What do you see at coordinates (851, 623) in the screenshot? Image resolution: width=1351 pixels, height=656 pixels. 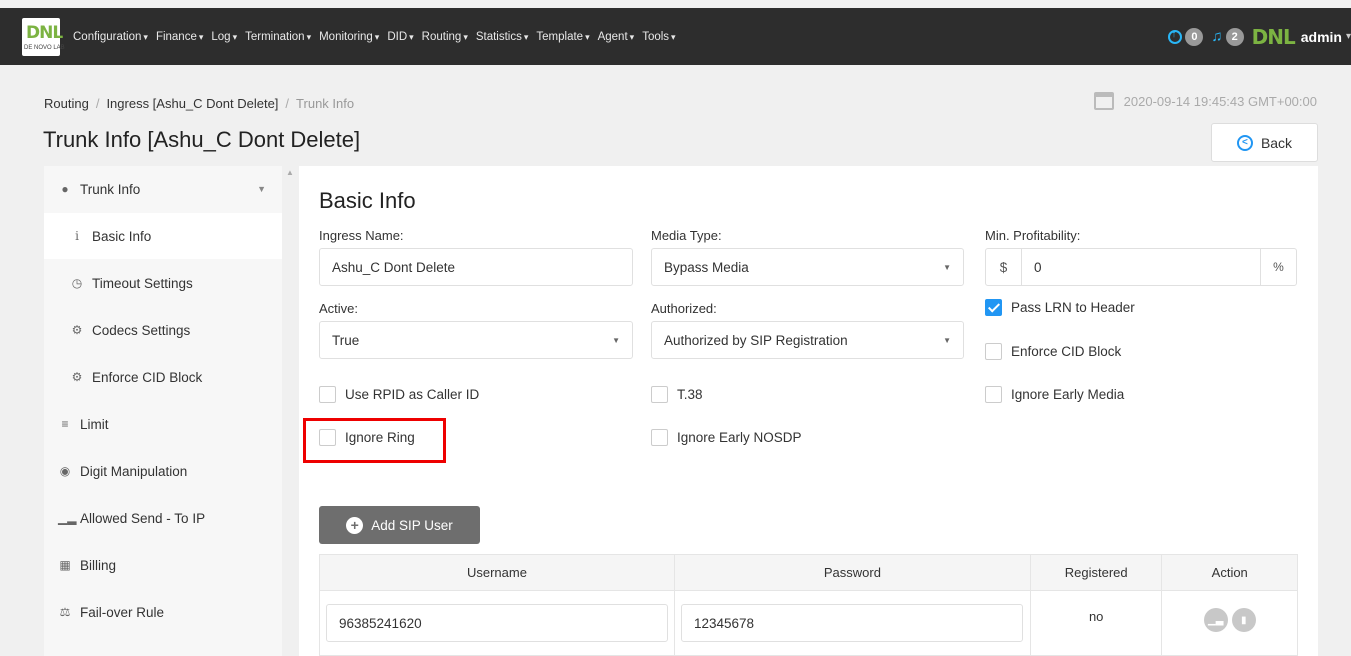 I see `password-input: 12345678` at bounding box center [851, 623].